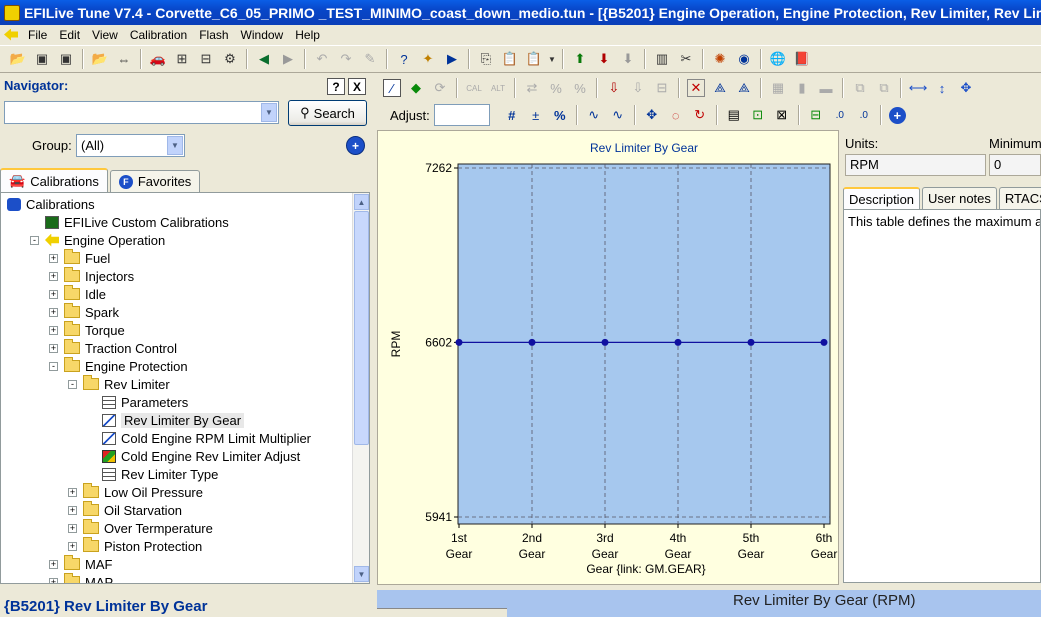 The height and width of the screenshot is (617, 1041). What do you see at coordinates (700, 115) in the screenshot?
I see `refresh-icon: ↻` at bounding box center [700, 115].